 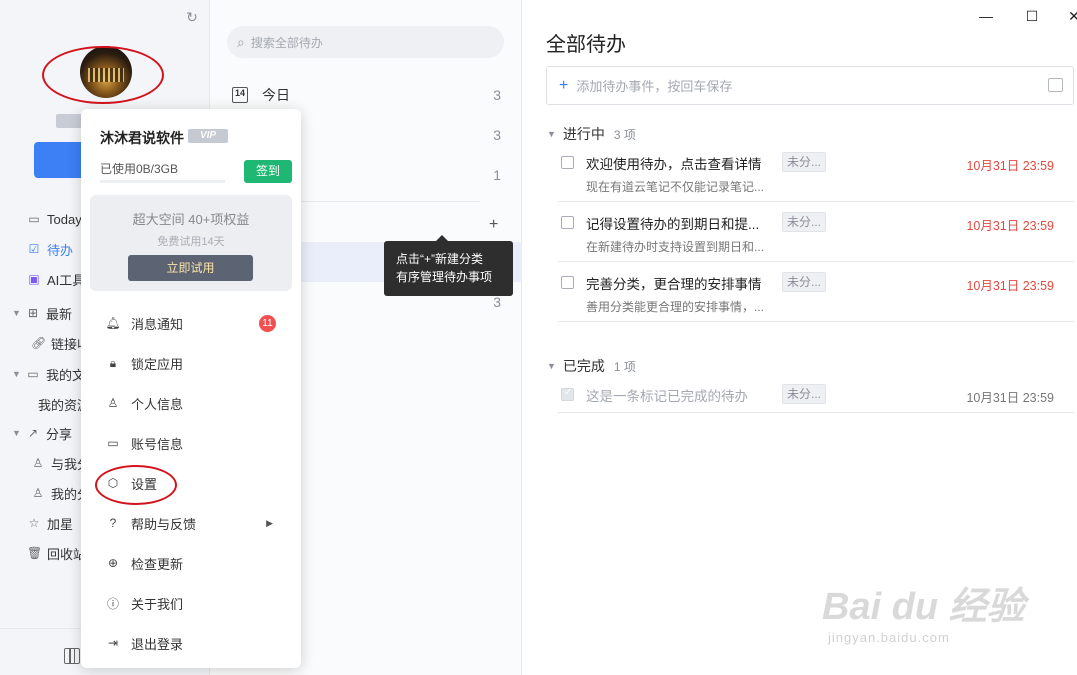 What do you see at coordinates (66, 280) in the screenshot?
I see `sidebar-item-label: AI工具` at bounding box center [66, 280].